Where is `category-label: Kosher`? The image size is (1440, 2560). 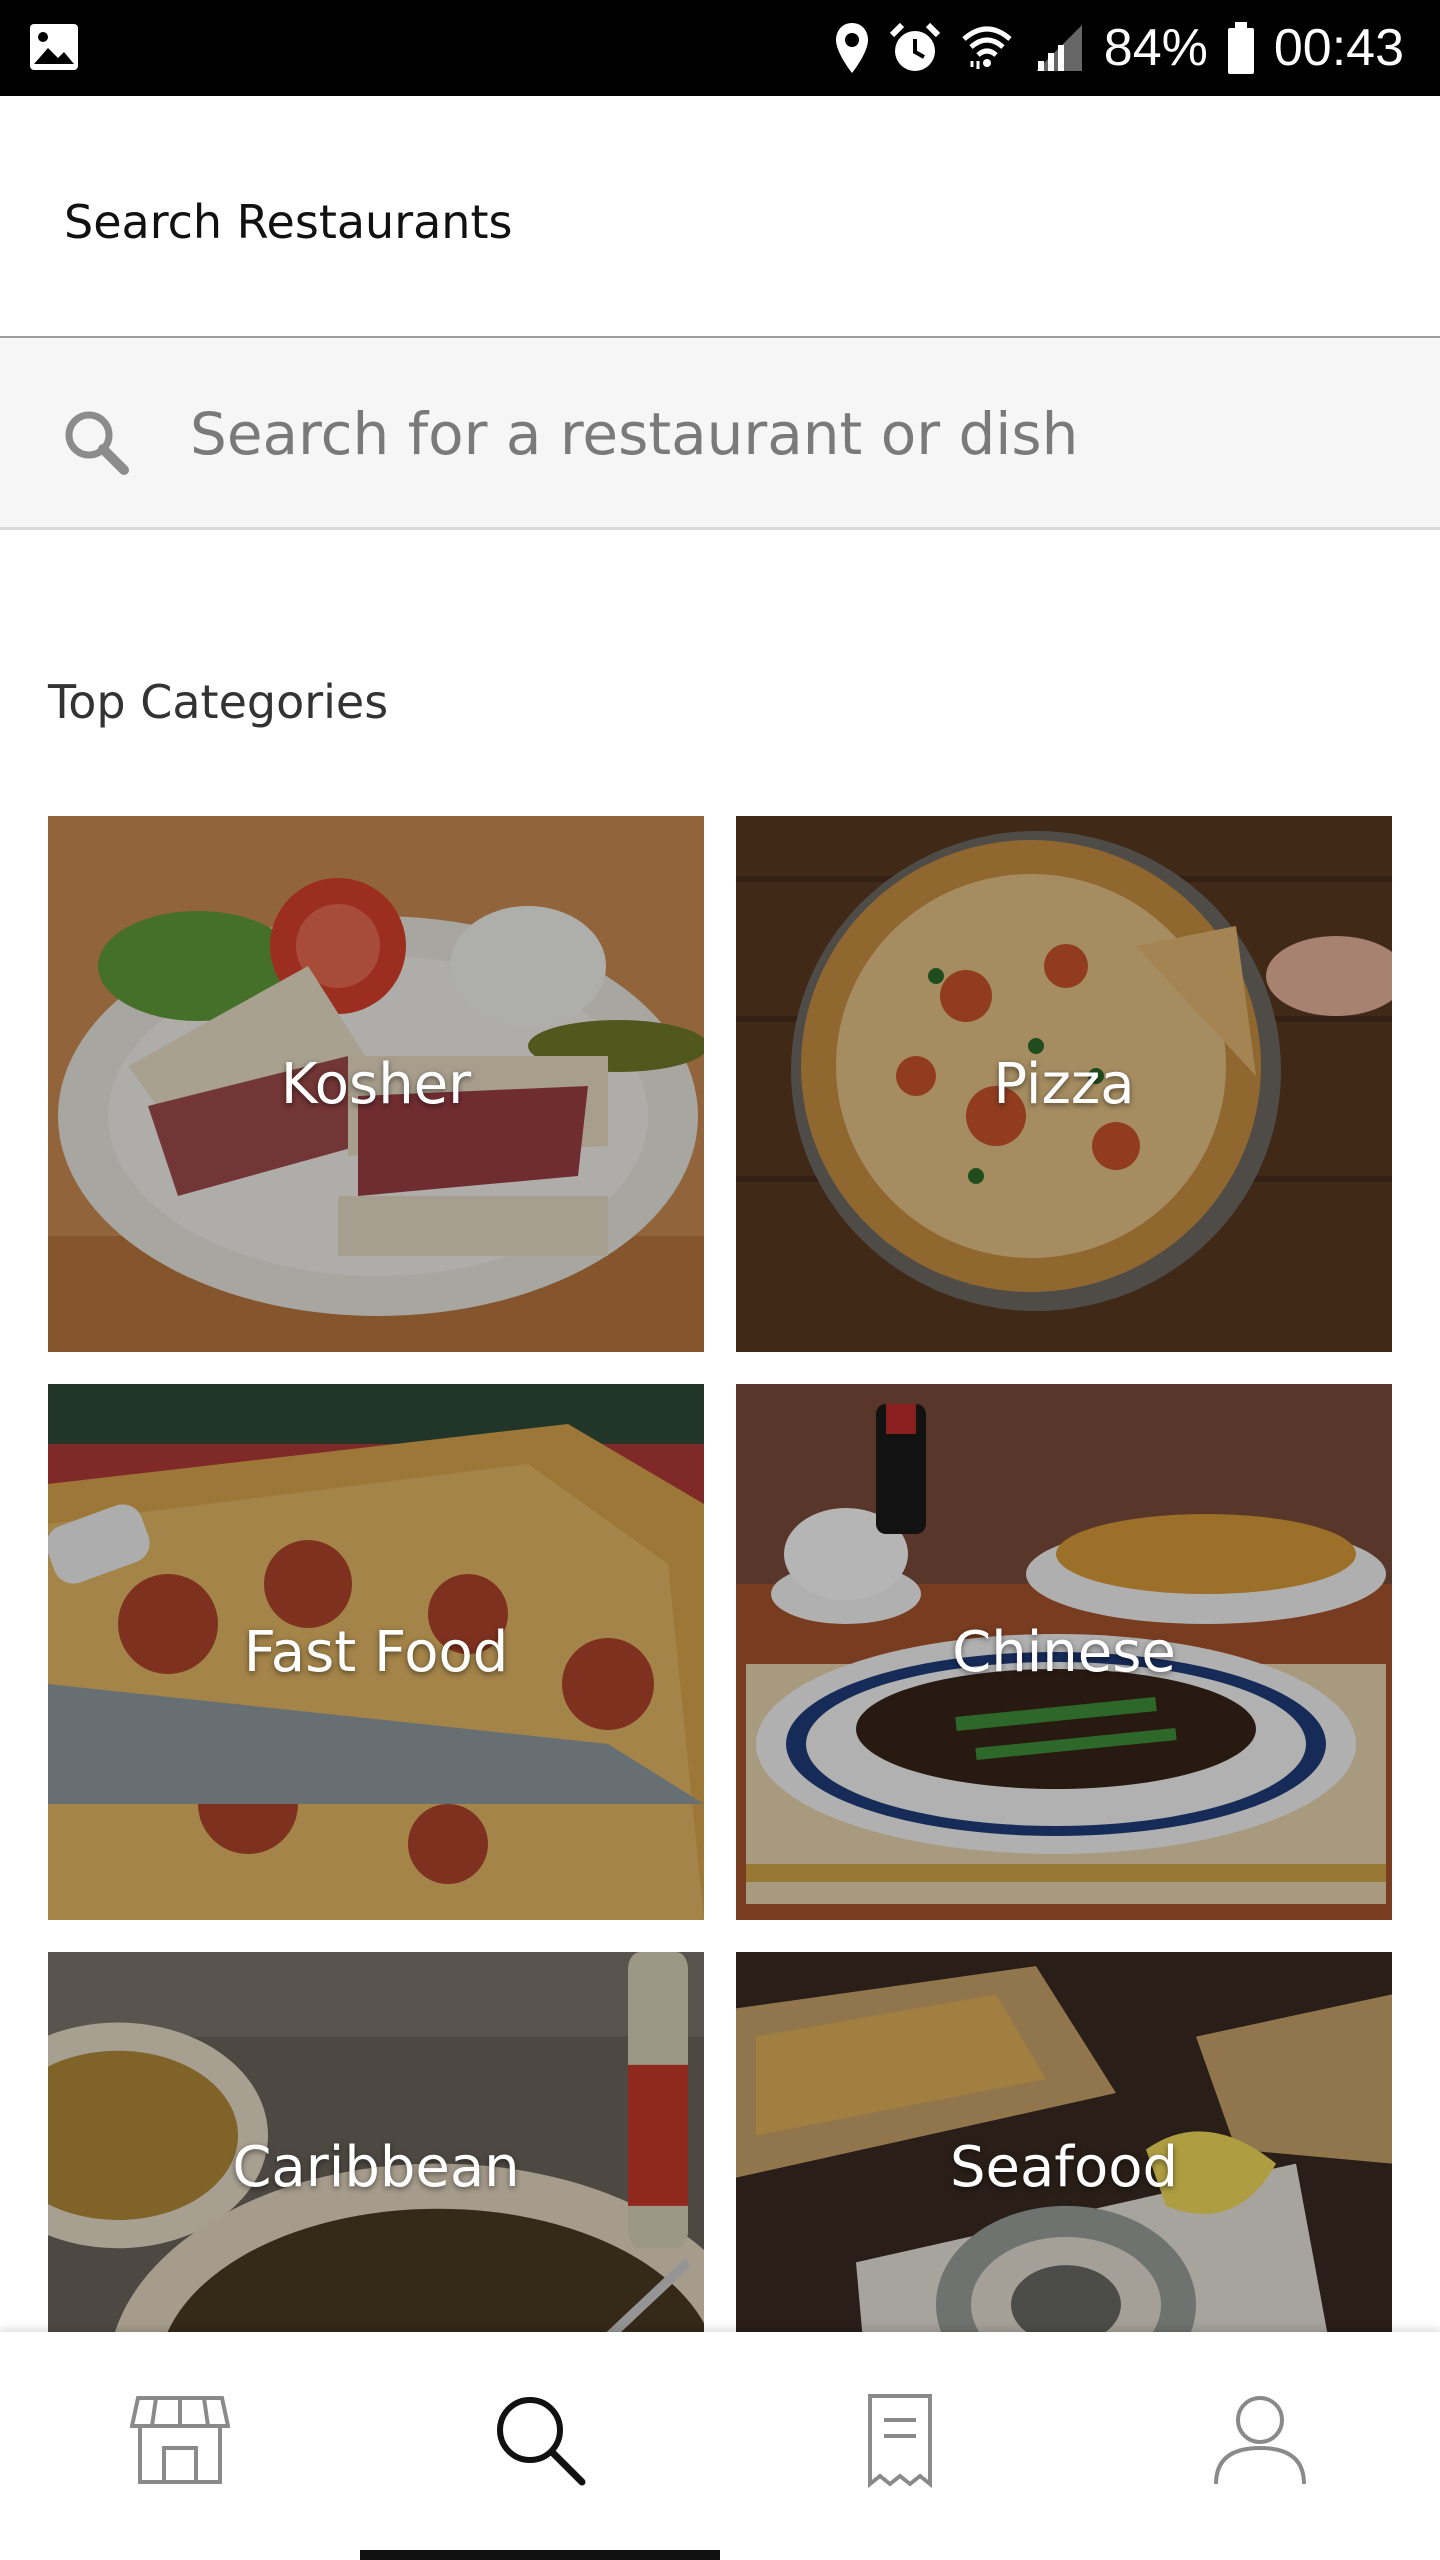 category-label: Kosher is located at coordinates (376, 1084).